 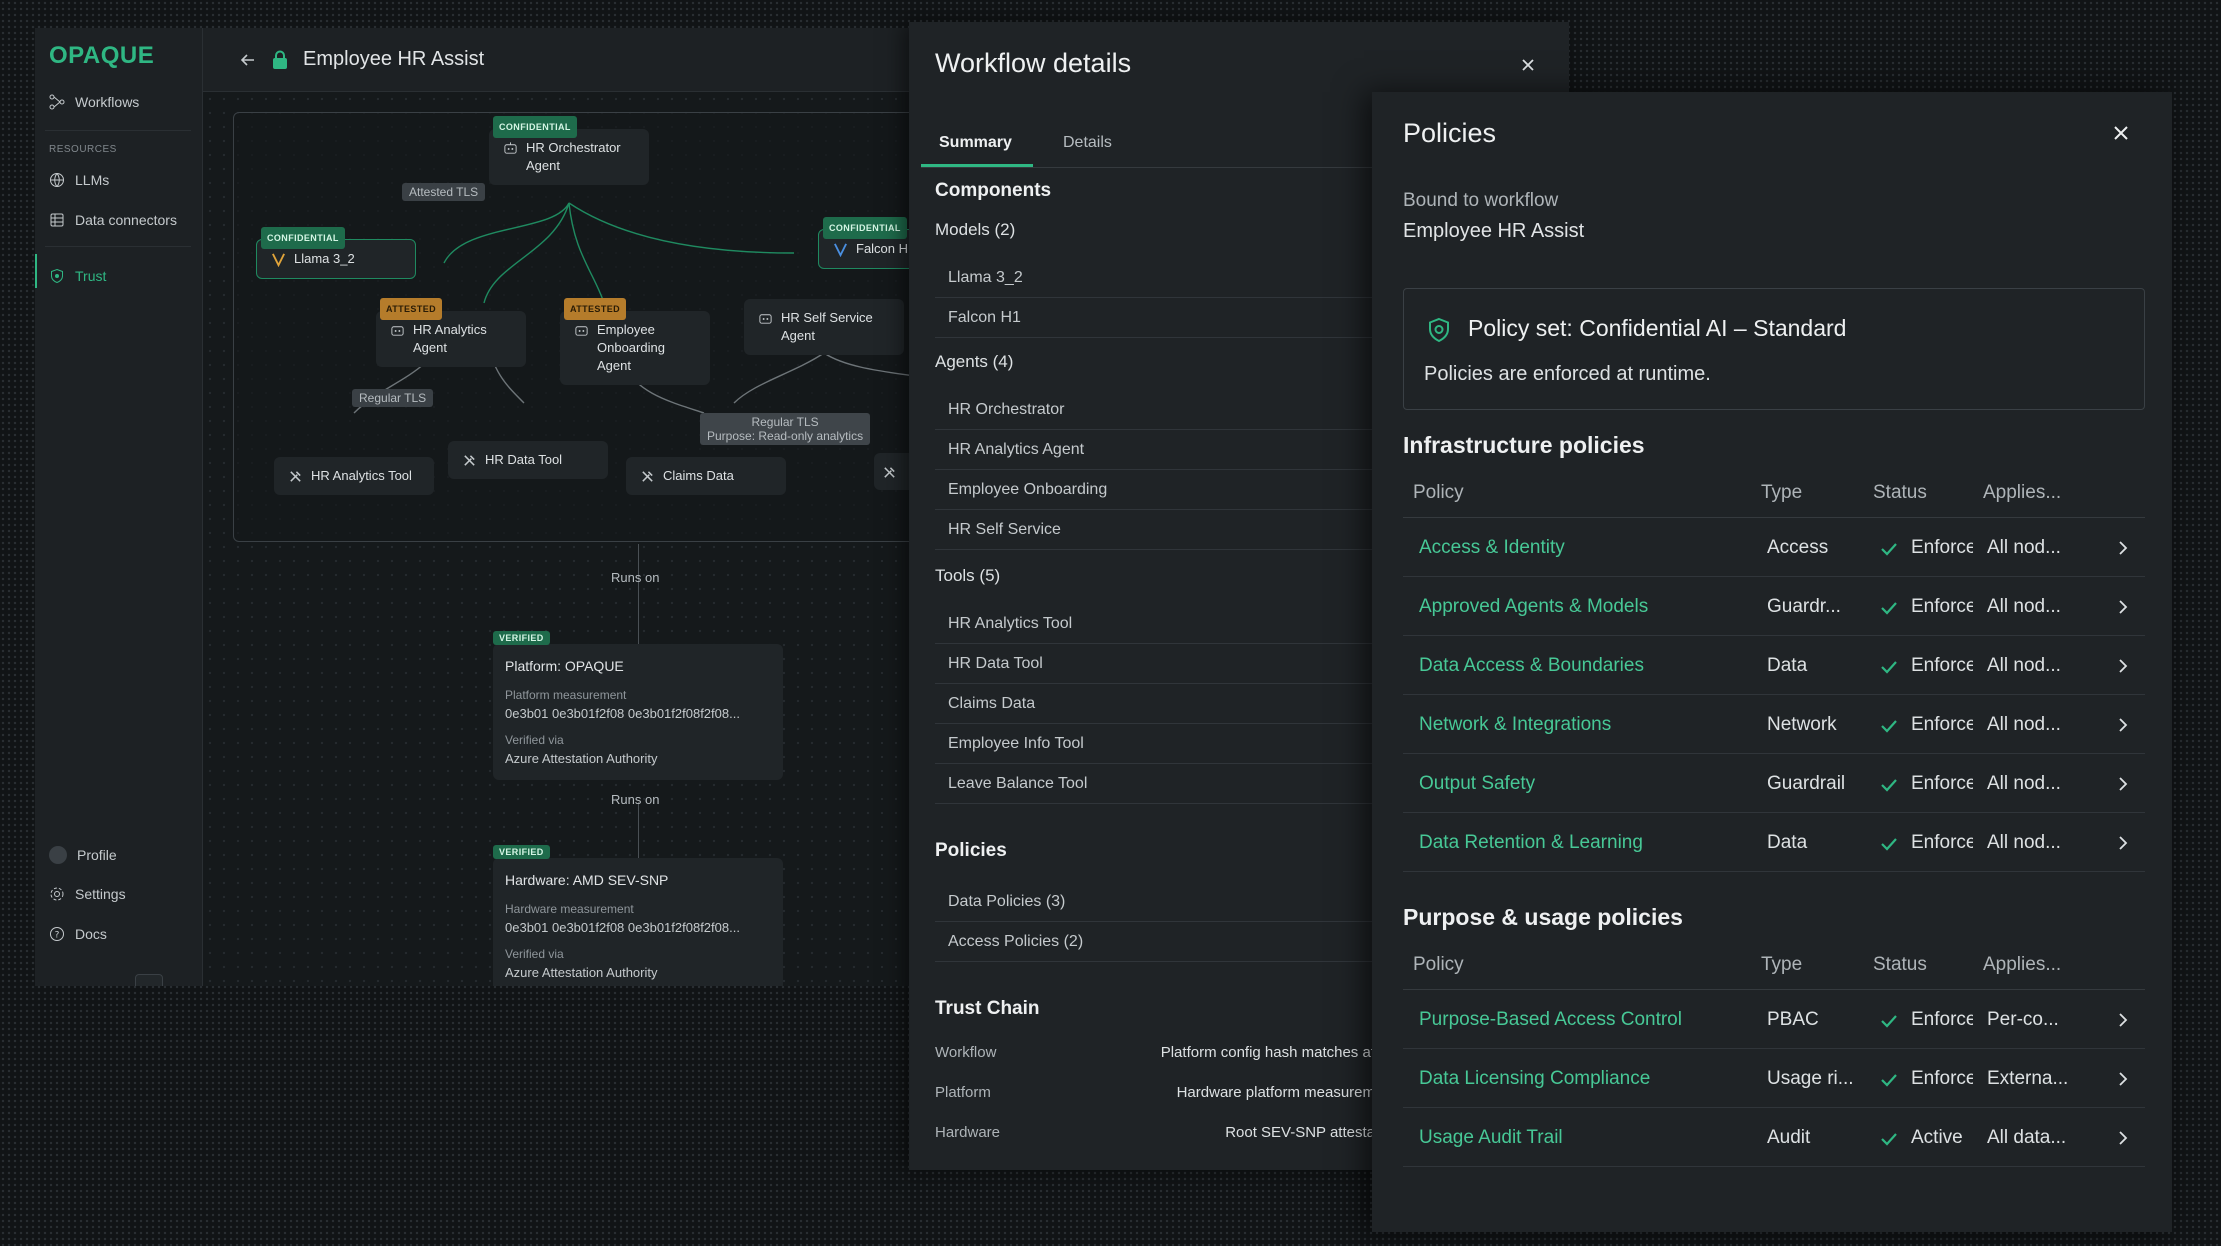 I want to click on active-tab-indicator, so click(x=977, y=165).